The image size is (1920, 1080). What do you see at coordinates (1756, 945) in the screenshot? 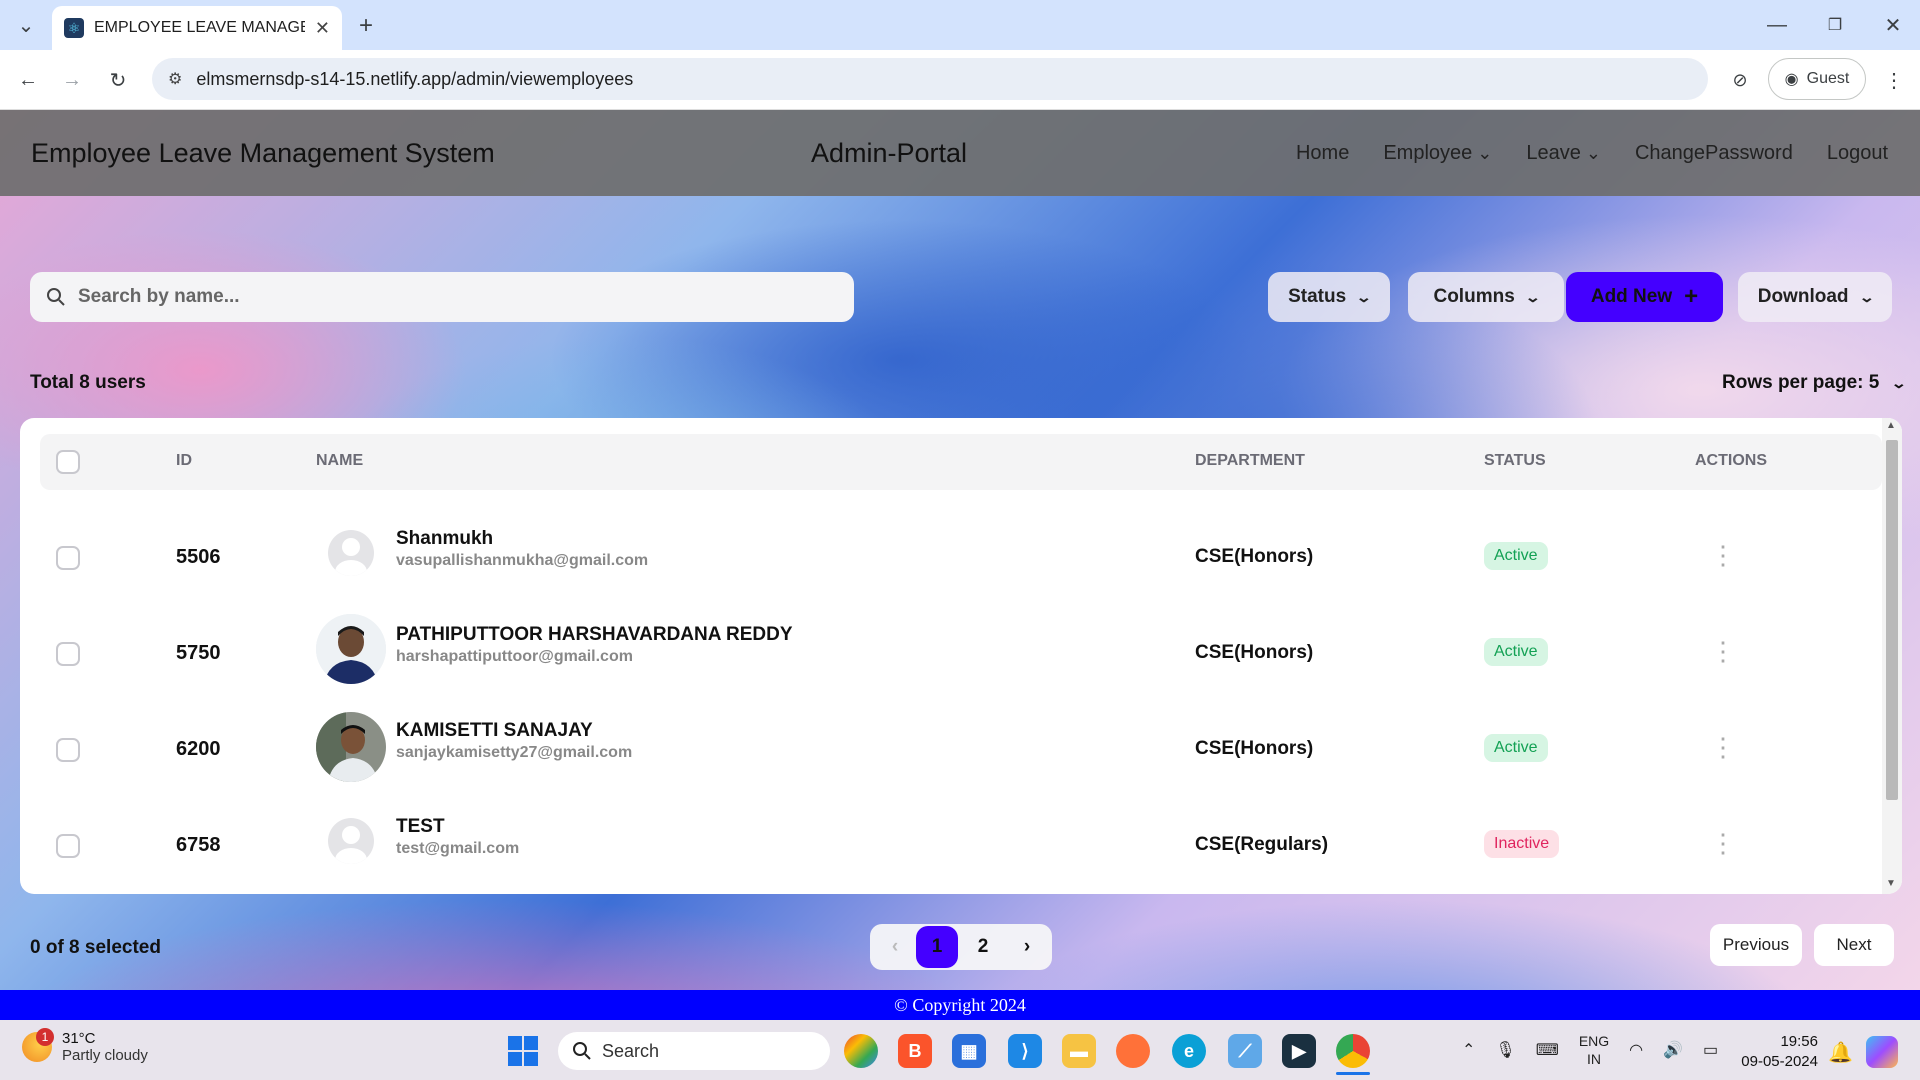
I see `previous-button: Previous` at bounding box center [1756, 945].